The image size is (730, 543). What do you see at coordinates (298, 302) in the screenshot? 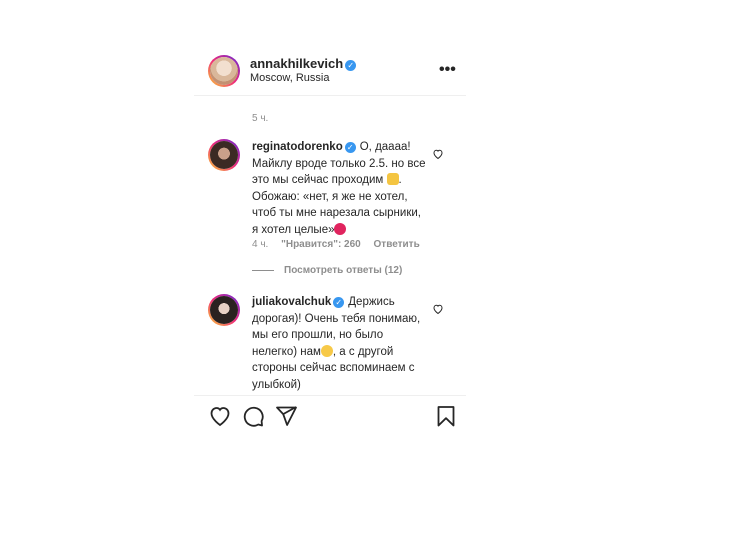
I see `commenter-username: juliakovalchuk ✓` at bounding box center [298, 302].